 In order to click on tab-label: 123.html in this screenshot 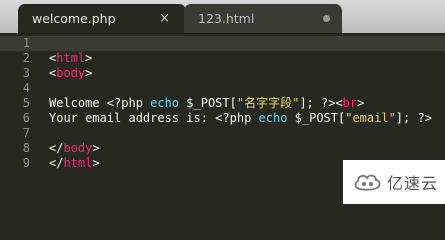, I will do `click(226, 18)`.